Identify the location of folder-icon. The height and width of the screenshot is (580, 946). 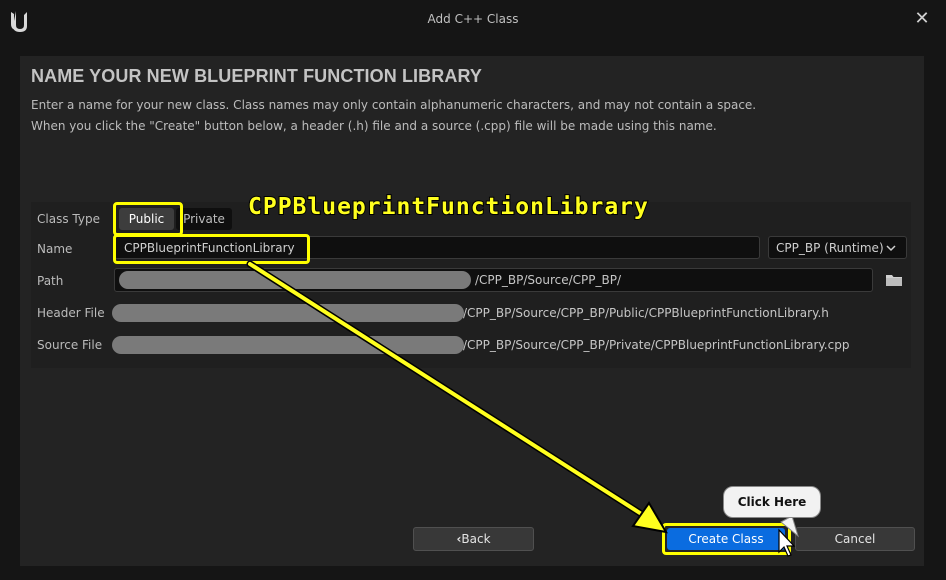
(894, 280).